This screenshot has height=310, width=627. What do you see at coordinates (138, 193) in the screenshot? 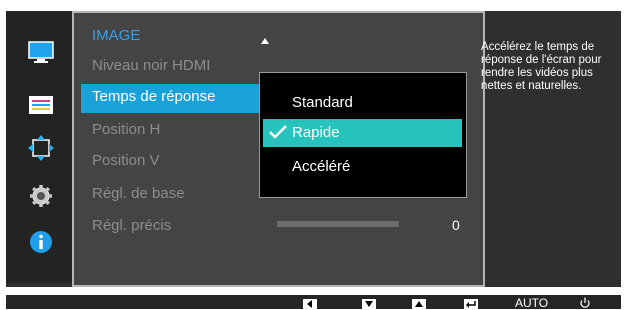
I see `menu-item-regl-de-base: Régl. de base` at bounding box center [138, 193].